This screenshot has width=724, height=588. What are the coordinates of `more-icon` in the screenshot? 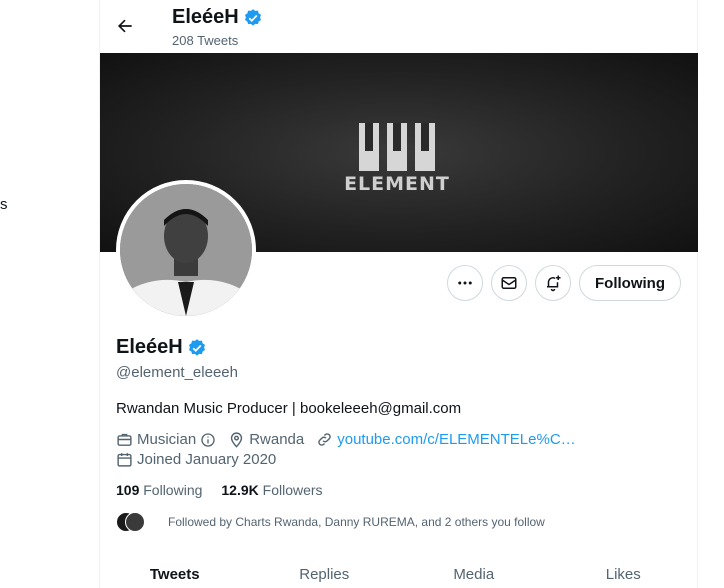 It's located at (465, 283).